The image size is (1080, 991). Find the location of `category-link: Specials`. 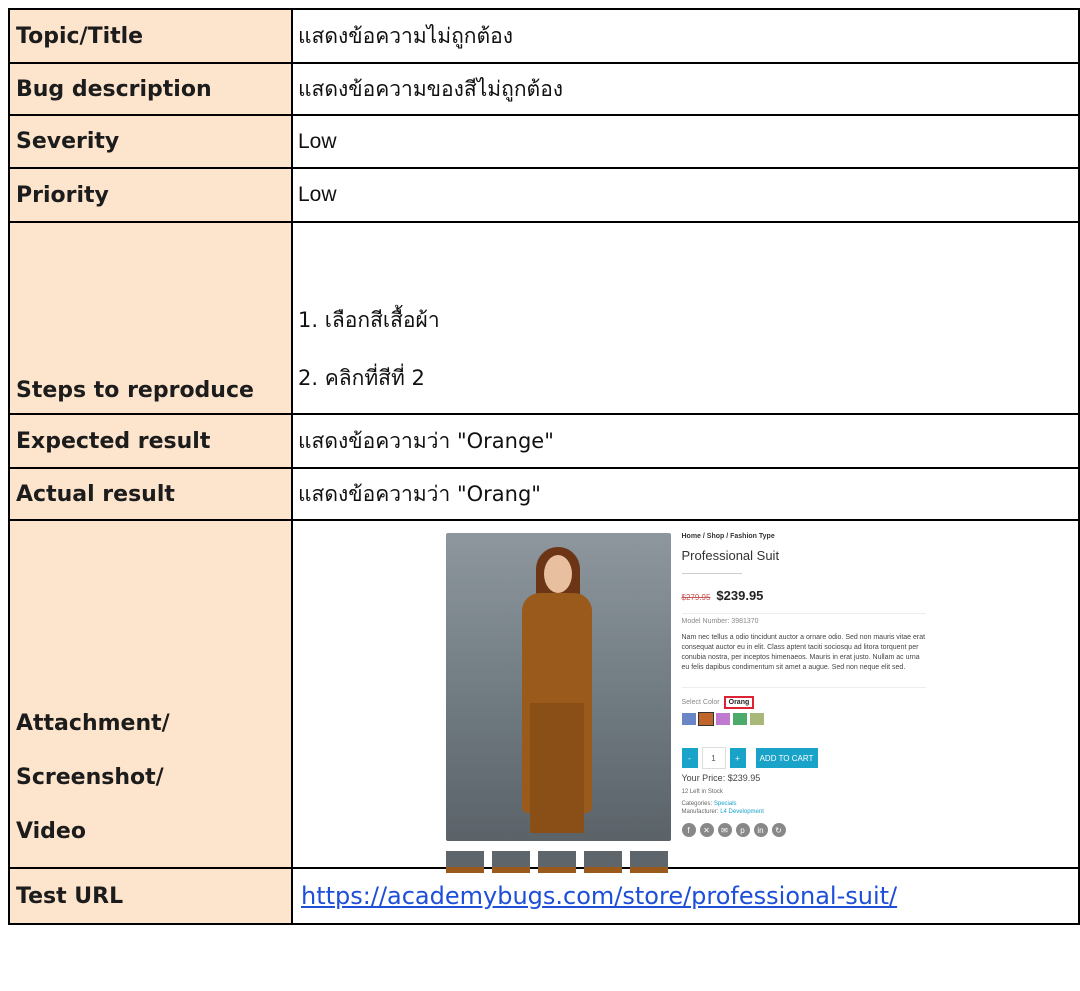

category-link: Specials is located at coordinates (725, 804).